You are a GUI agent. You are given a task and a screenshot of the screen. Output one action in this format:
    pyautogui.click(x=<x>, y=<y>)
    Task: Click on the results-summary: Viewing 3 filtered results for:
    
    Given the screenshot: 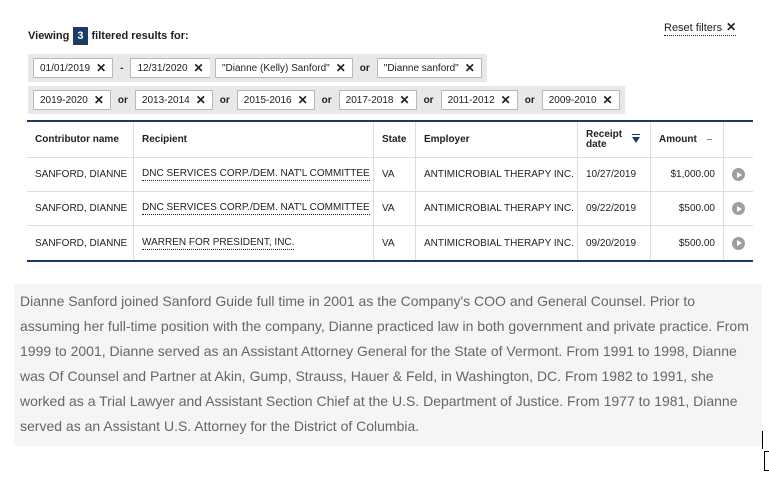 What is the action you would take?
    pyautogui.click(x=108, y=36)
    